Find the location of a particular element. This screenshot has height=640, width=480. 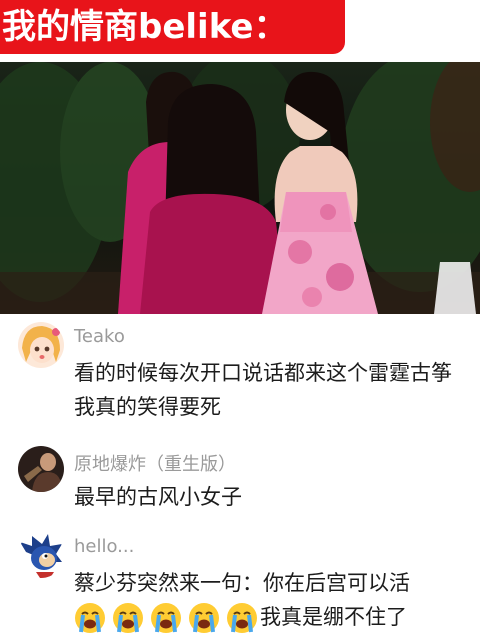

comment-item: 原地爆炸（重生版） 最早的古风小女子 is located at coordinates (240, 486).